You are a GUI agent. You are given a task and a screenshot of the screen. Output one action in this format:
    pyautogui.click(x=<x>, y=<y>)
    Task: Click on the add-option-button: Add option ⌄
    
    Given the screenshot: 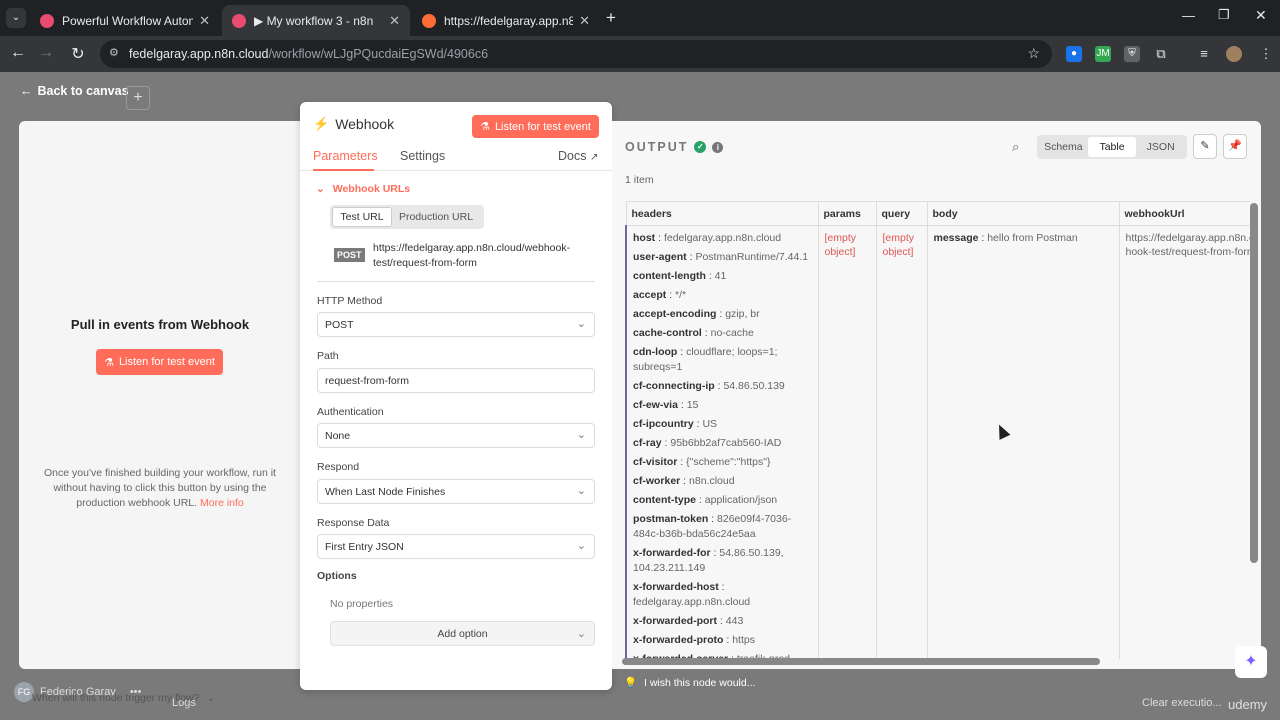 What is the action you would take?
    pyautogui.click(x=462, y=633)
    